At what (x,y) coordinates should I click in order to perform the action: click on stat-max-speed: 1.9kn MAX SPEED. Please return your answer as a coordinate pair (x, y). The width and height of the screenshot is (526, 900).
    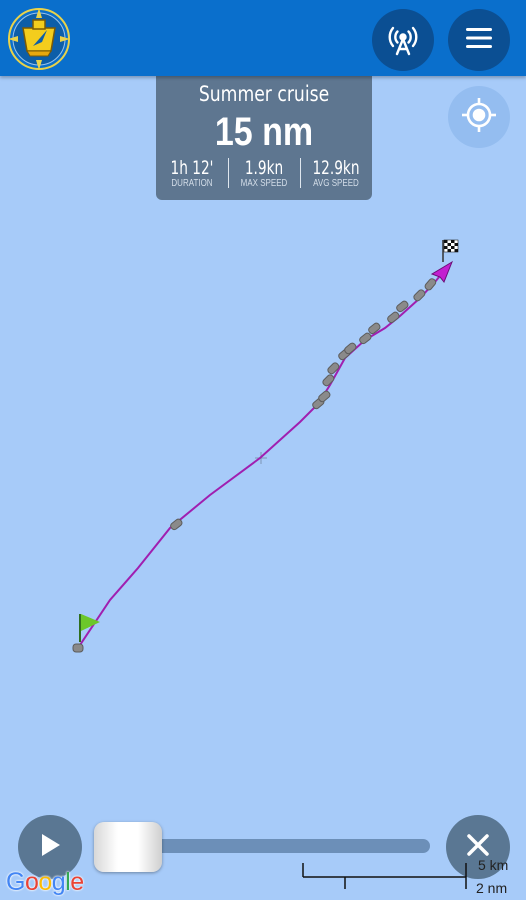
    Looking at the image, I should click on (264, 174).